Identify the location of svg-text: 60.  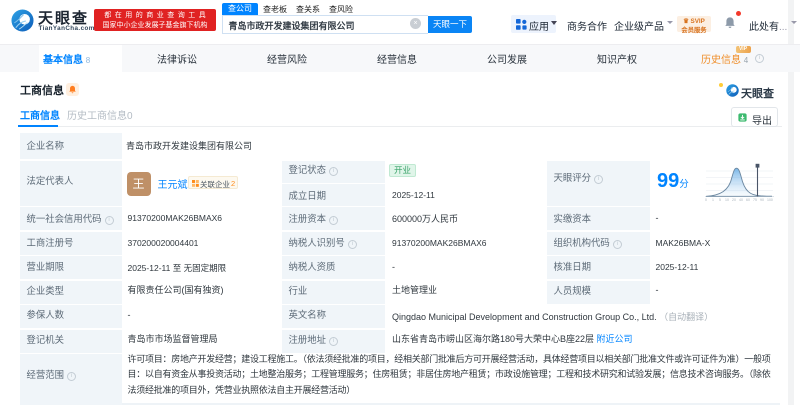
(748, 200).